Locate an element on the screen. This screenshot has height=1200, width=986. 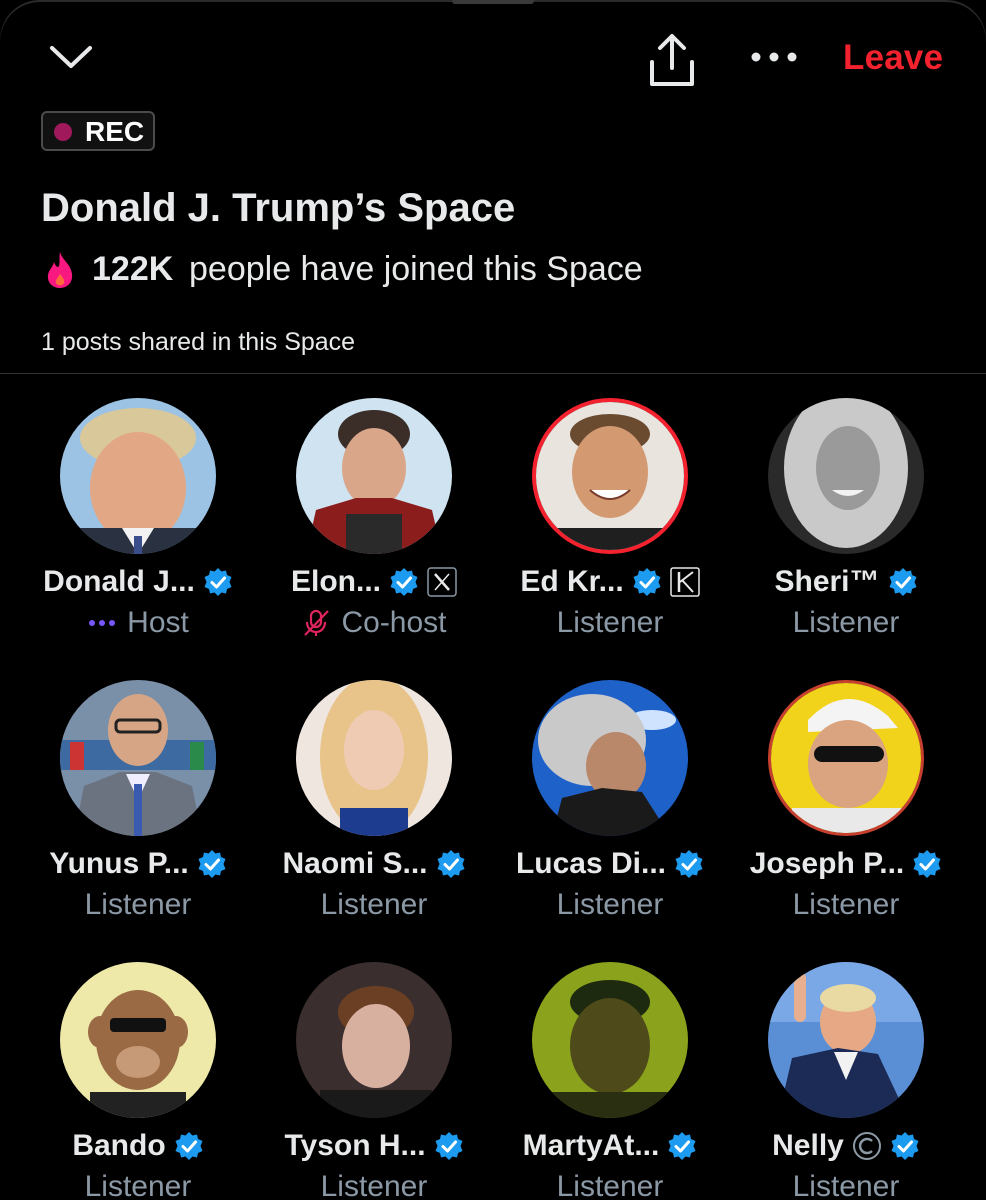
divider is located at coordinates (493, 373).